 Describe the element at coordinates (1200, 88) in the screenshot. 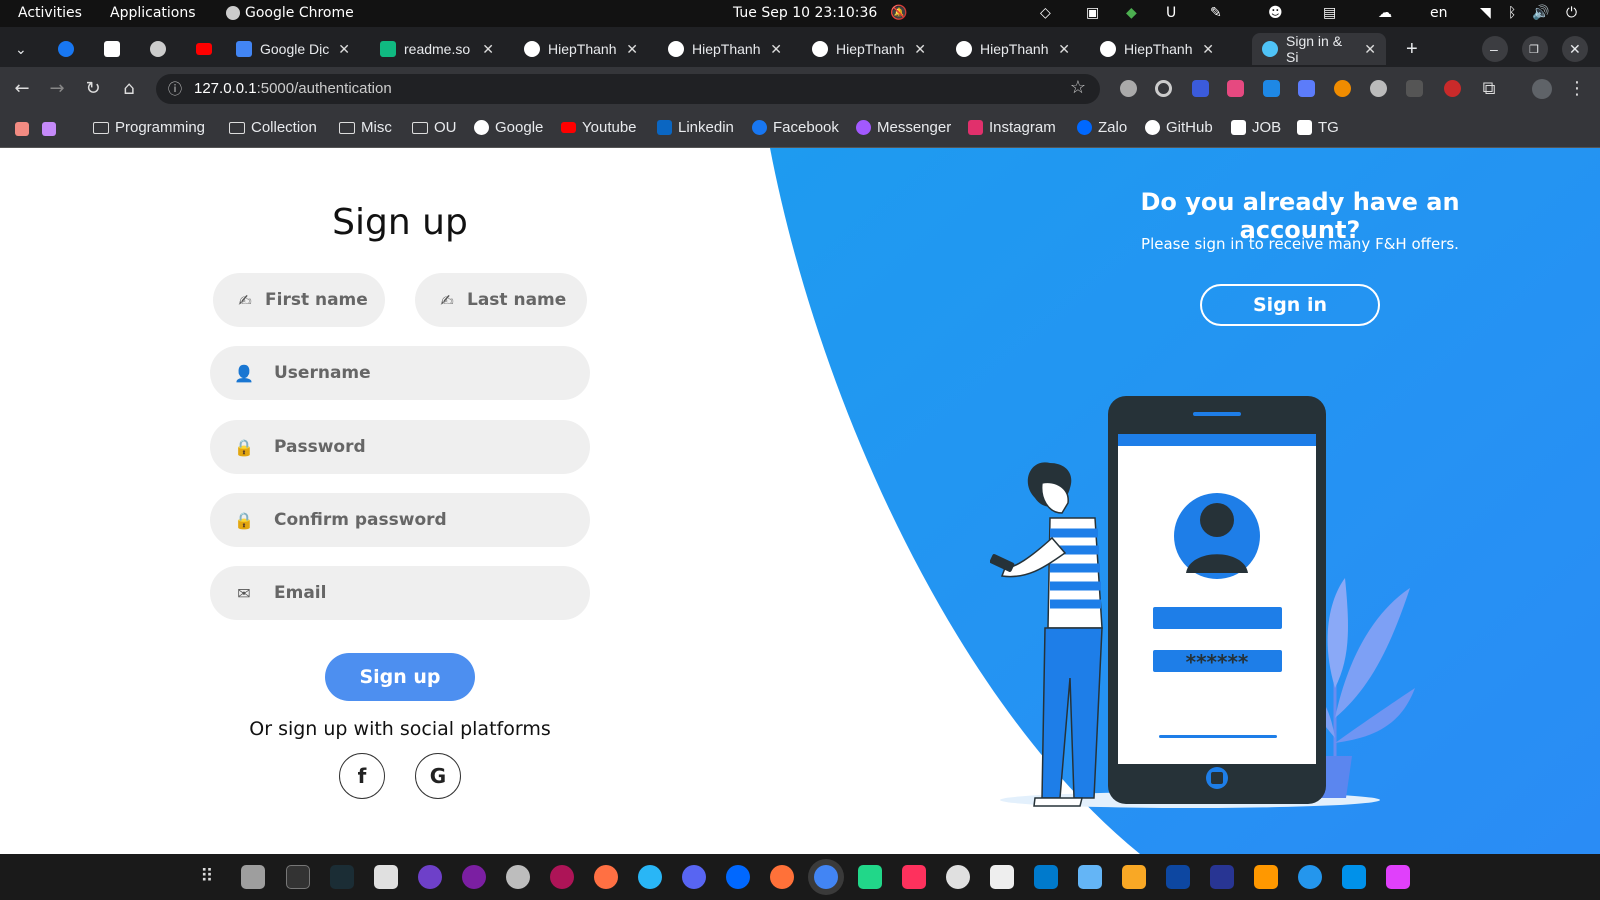

I see `extension-bitwarden-icon` at that location.